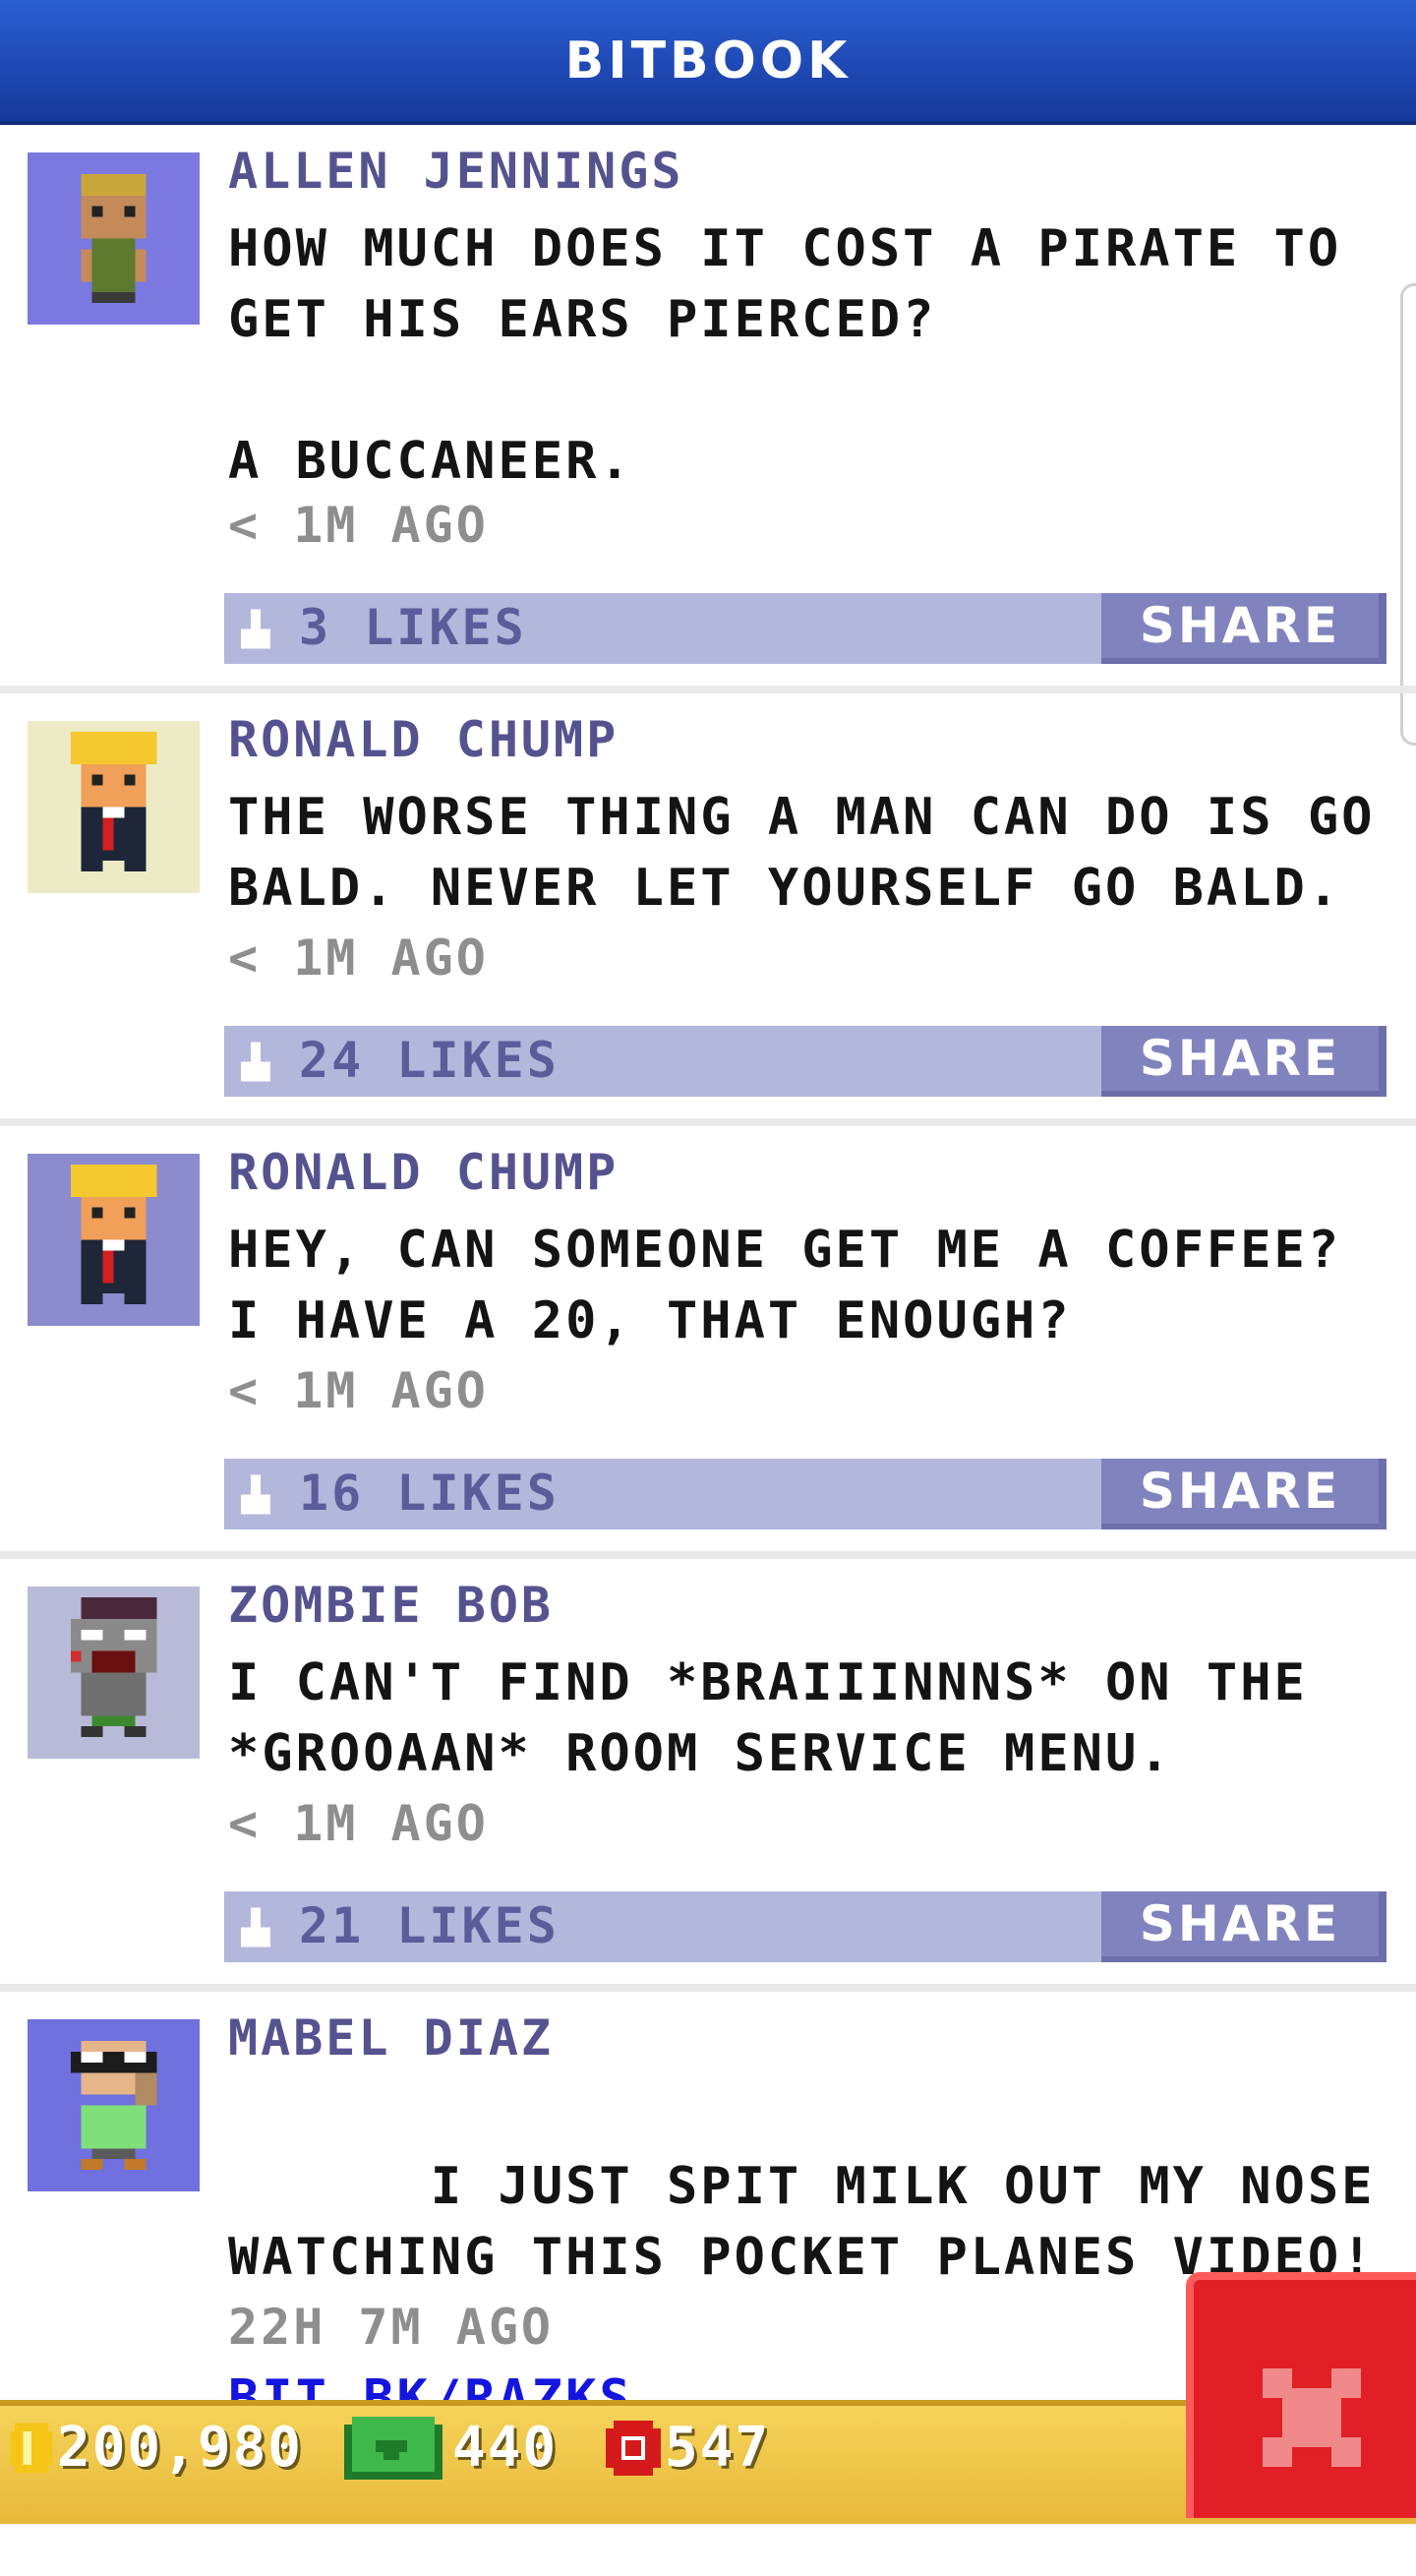  I want to click on post-time: 22H 7M AGO, so click(391, 2327).